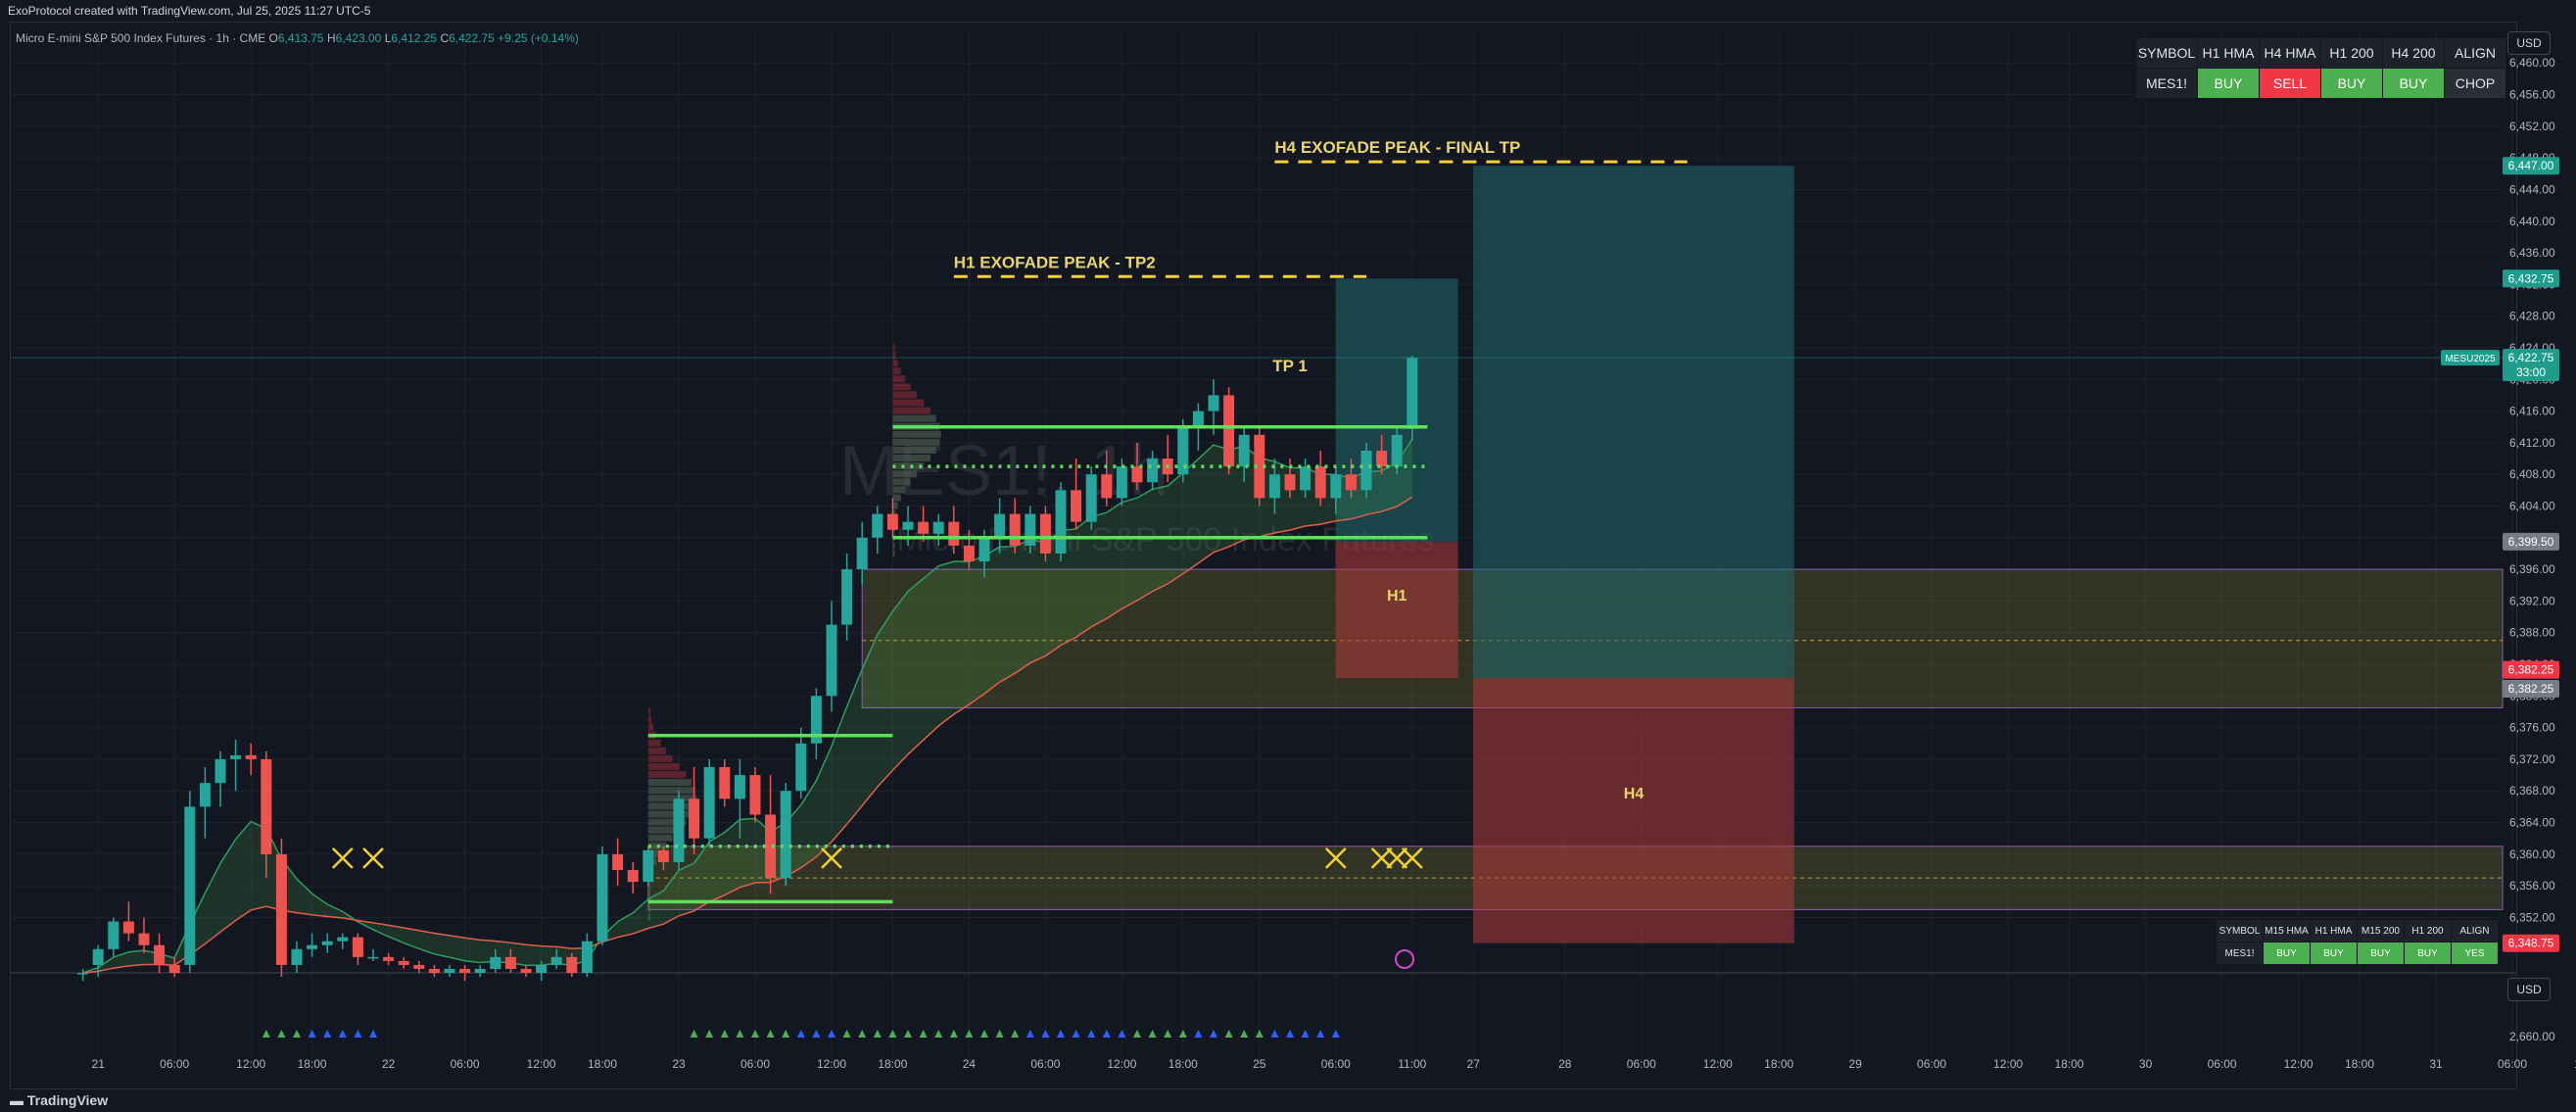  I want to click on table-symbol-cell: MES1!, so click(2240, 953).